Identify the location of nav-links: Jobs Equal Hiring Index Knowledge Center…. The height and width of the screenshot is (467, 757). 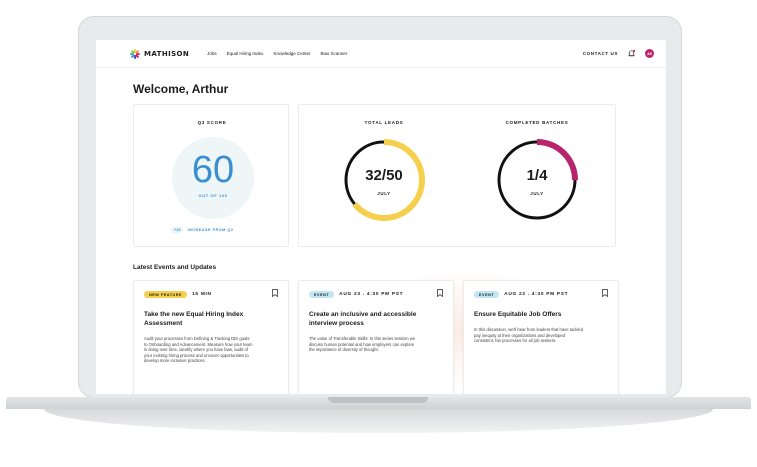
(277, 53).